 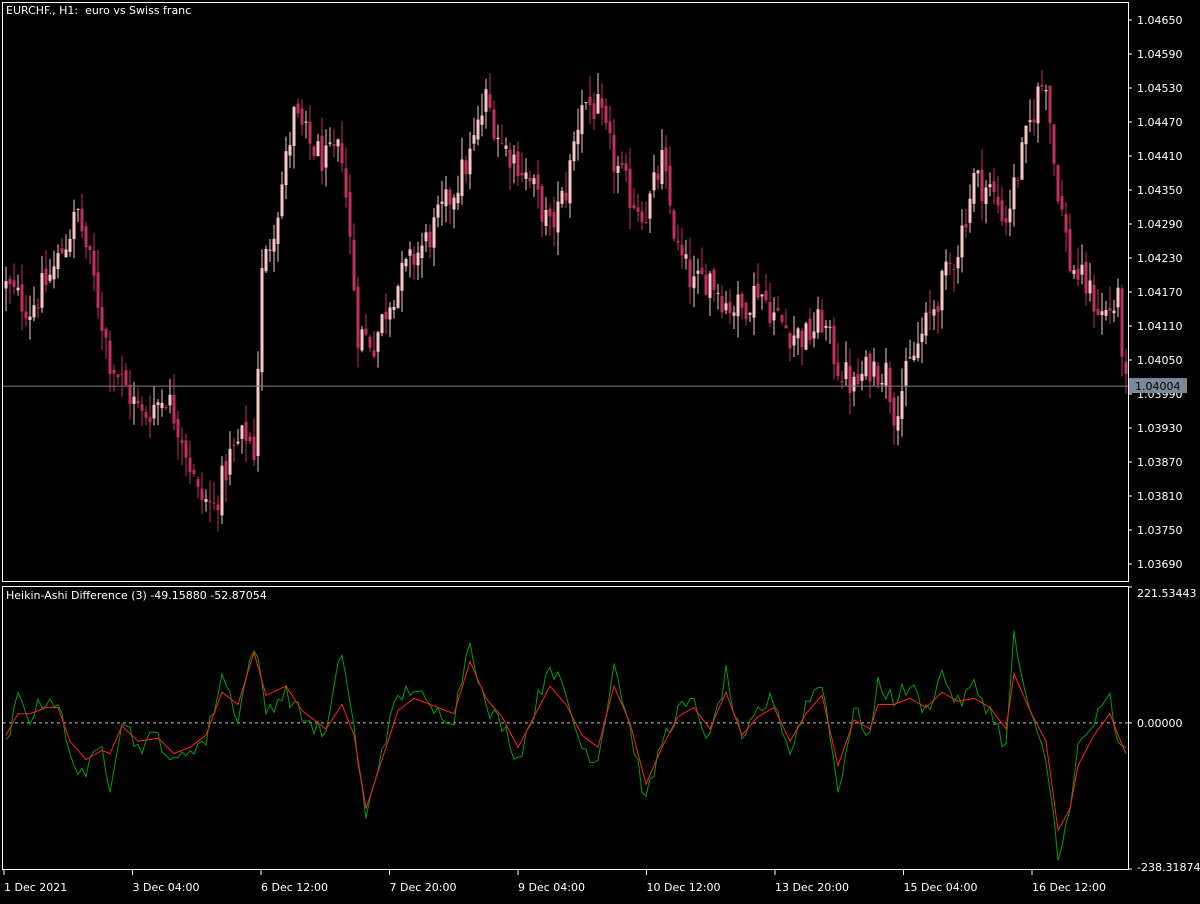 I want to click on price-tick-label: 1.03810, so click(x=1160, y=496).